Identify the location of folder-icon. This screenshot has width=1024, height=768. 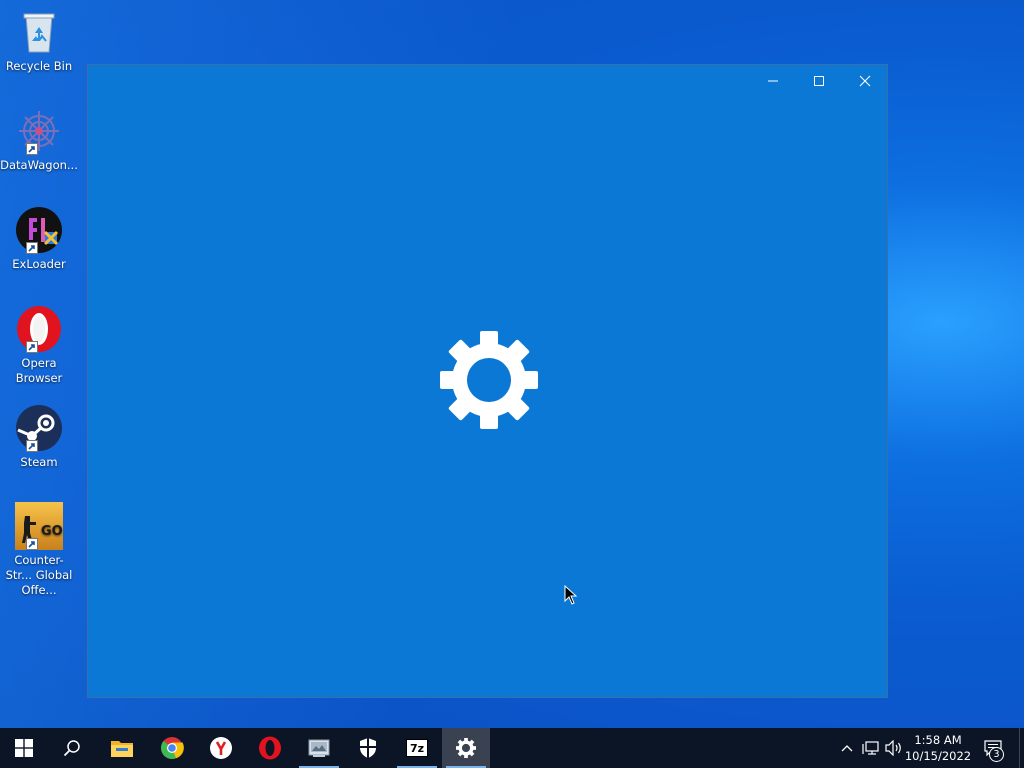
(122, 749).